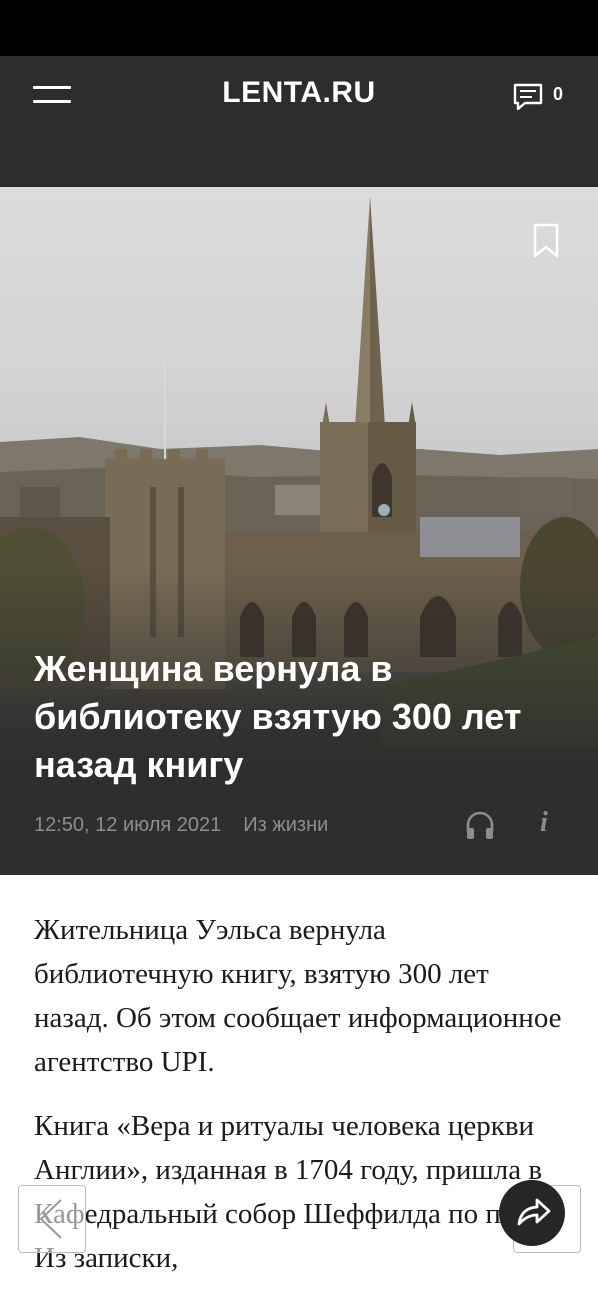  I want to click on top-navigation-bar: LENTA.RU 0, so click(299, 121).